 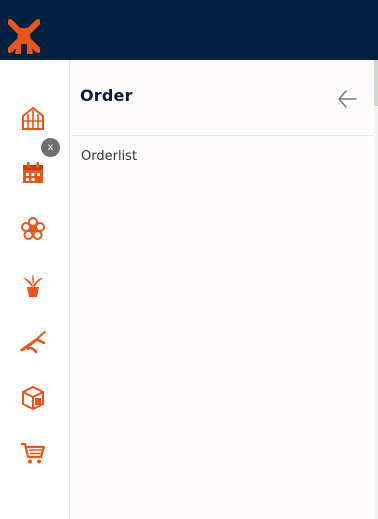 I want to click on calendar-icon, so click(x=33, y=173).